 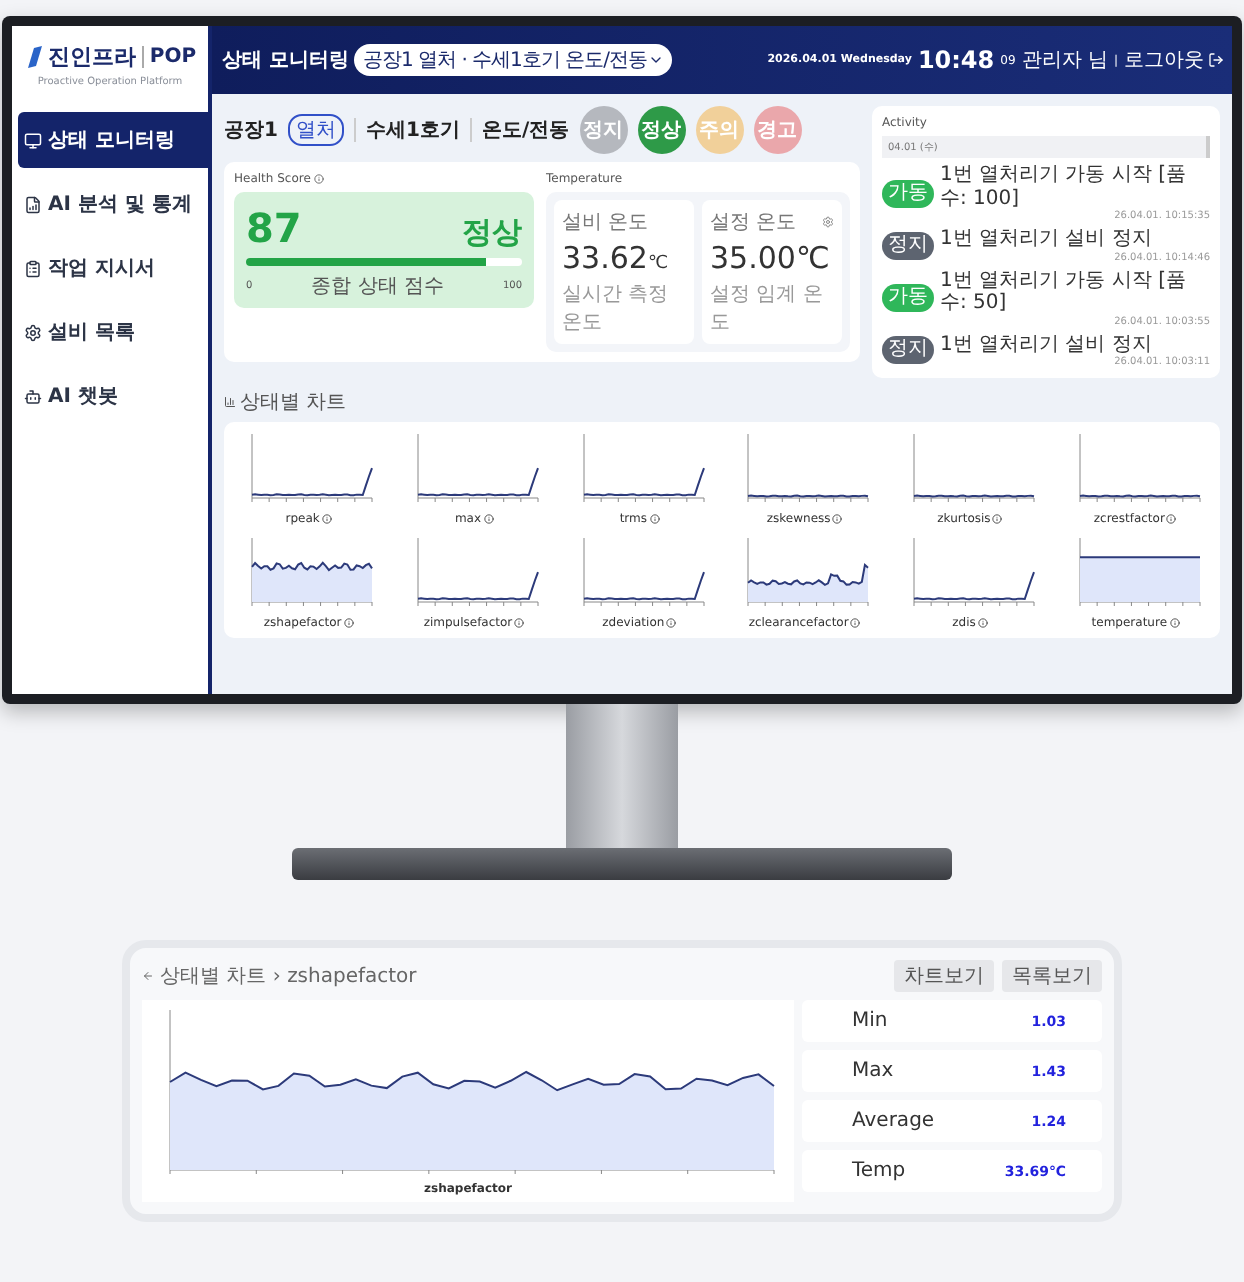 What do you see at coordinates (771, 258) in the screenshot?
I see `temperature-value: 35.00℃` at bounding box center [771, 258].